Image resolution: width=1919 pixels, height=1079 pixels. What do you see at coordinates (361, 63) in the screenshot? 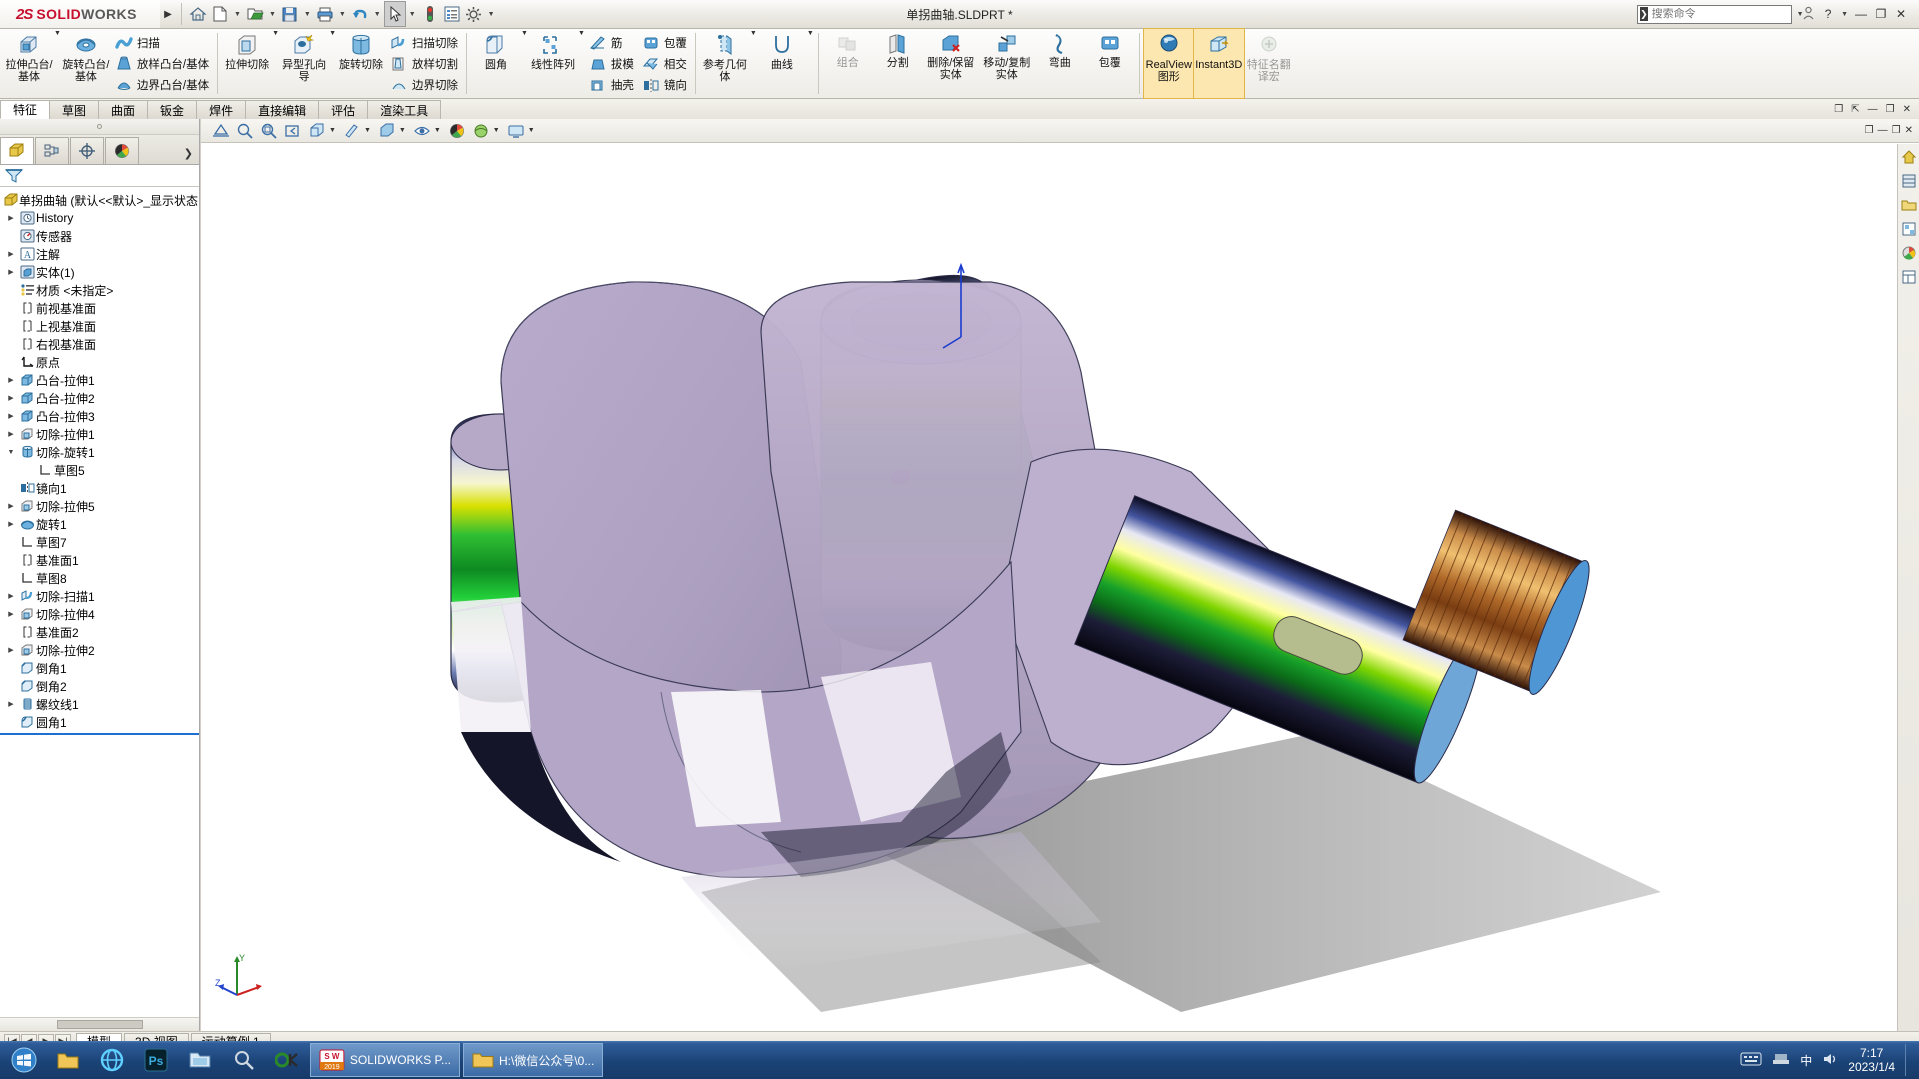
I see `revolve-cut-button: 旋转切除` at bounding box center [361, 63].